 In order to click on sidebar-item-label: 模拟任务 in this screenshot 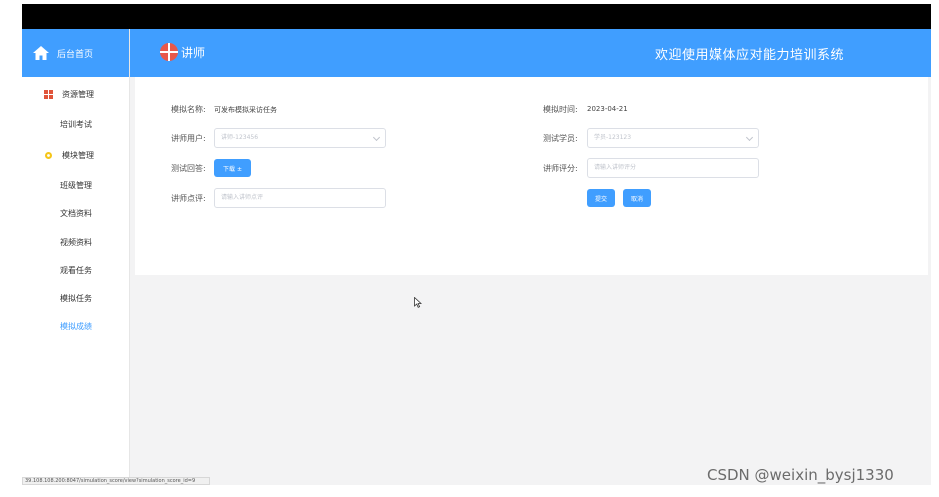, I will do `click(76, 298)`.